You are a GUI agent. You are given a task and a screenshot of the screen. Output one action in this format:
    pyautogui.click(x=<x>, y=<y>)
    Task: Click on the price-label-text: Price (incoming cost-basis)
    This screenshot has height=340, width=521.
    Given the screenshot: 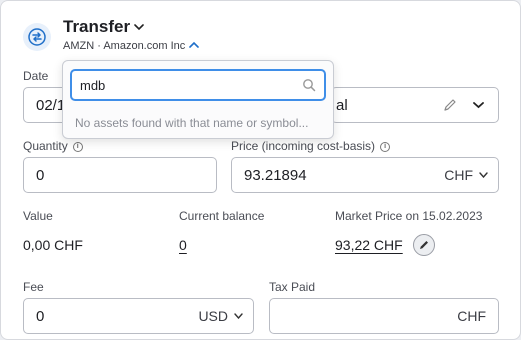 What is the action you would take?
    pyautogui.click(x=303, y=146)
    